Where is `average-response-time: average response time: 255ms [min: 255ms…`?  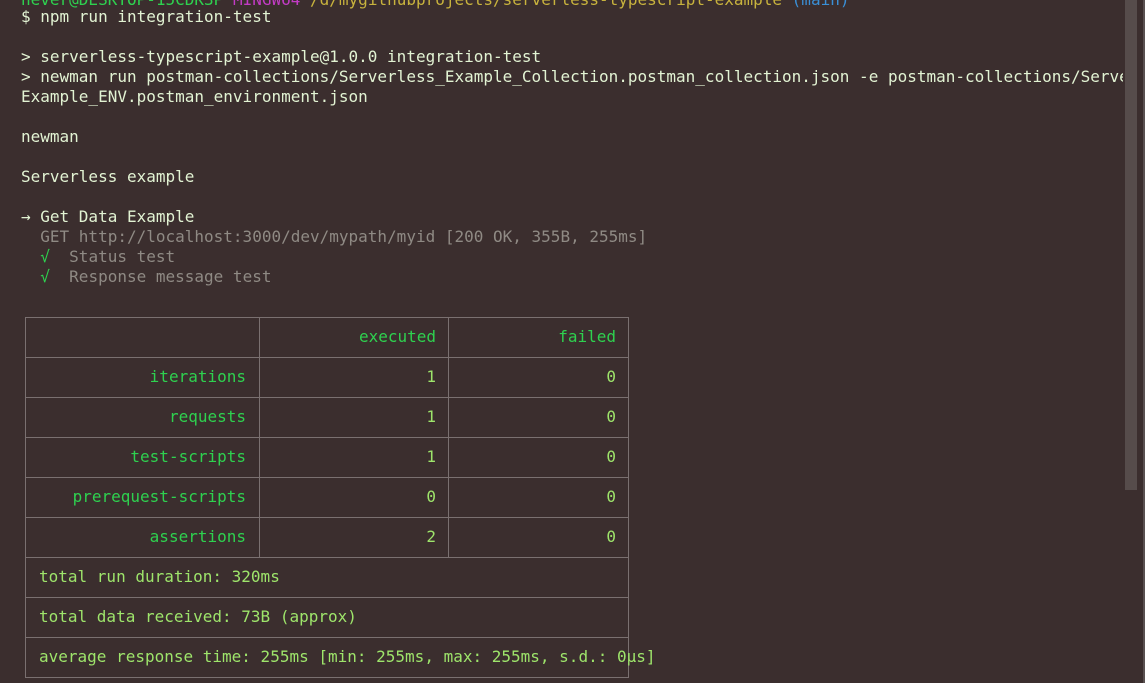
average-response-time: average response time: 255ms [min: 255ms… is located at coordinates (347, 656).